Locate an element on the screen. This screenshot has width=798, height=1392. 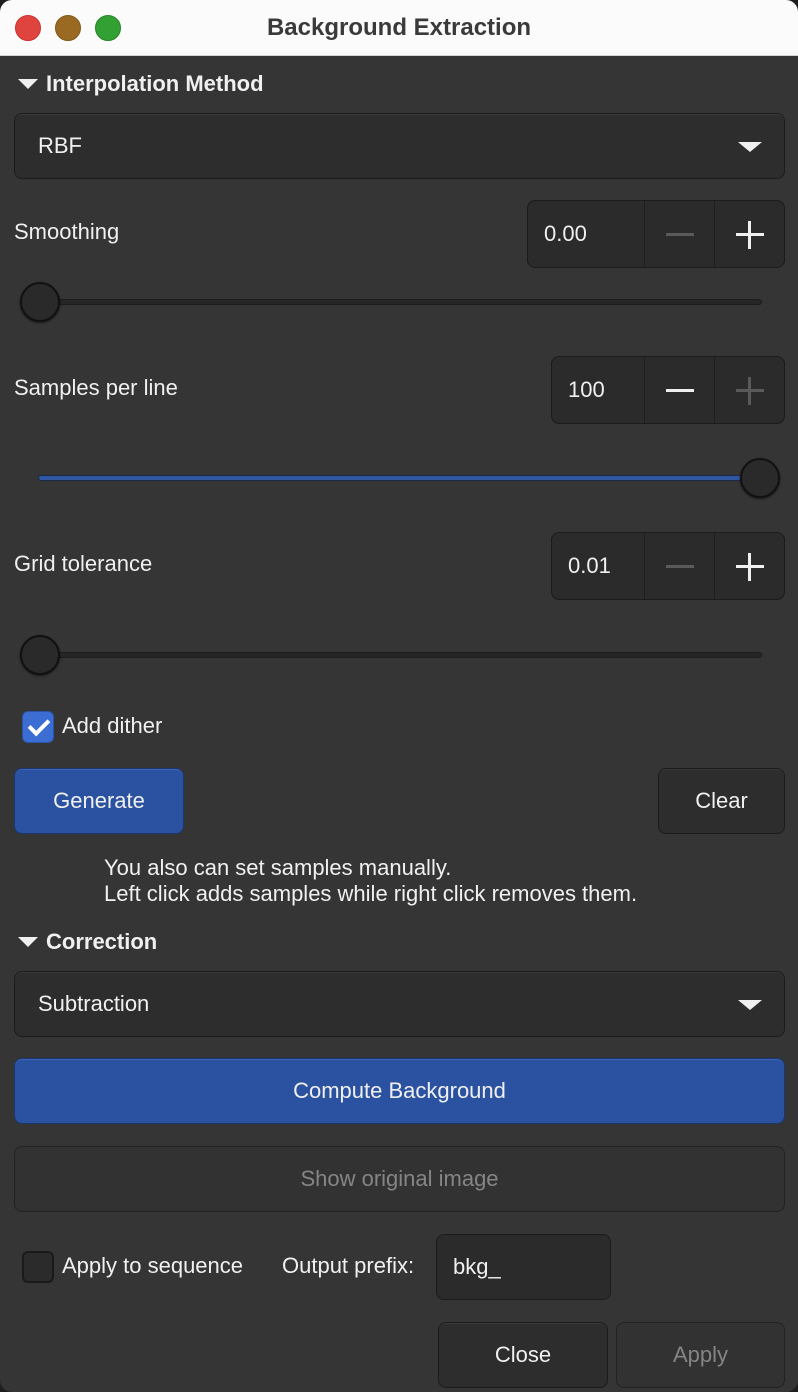
smoothing-slider is located at coordinates (391, 302).